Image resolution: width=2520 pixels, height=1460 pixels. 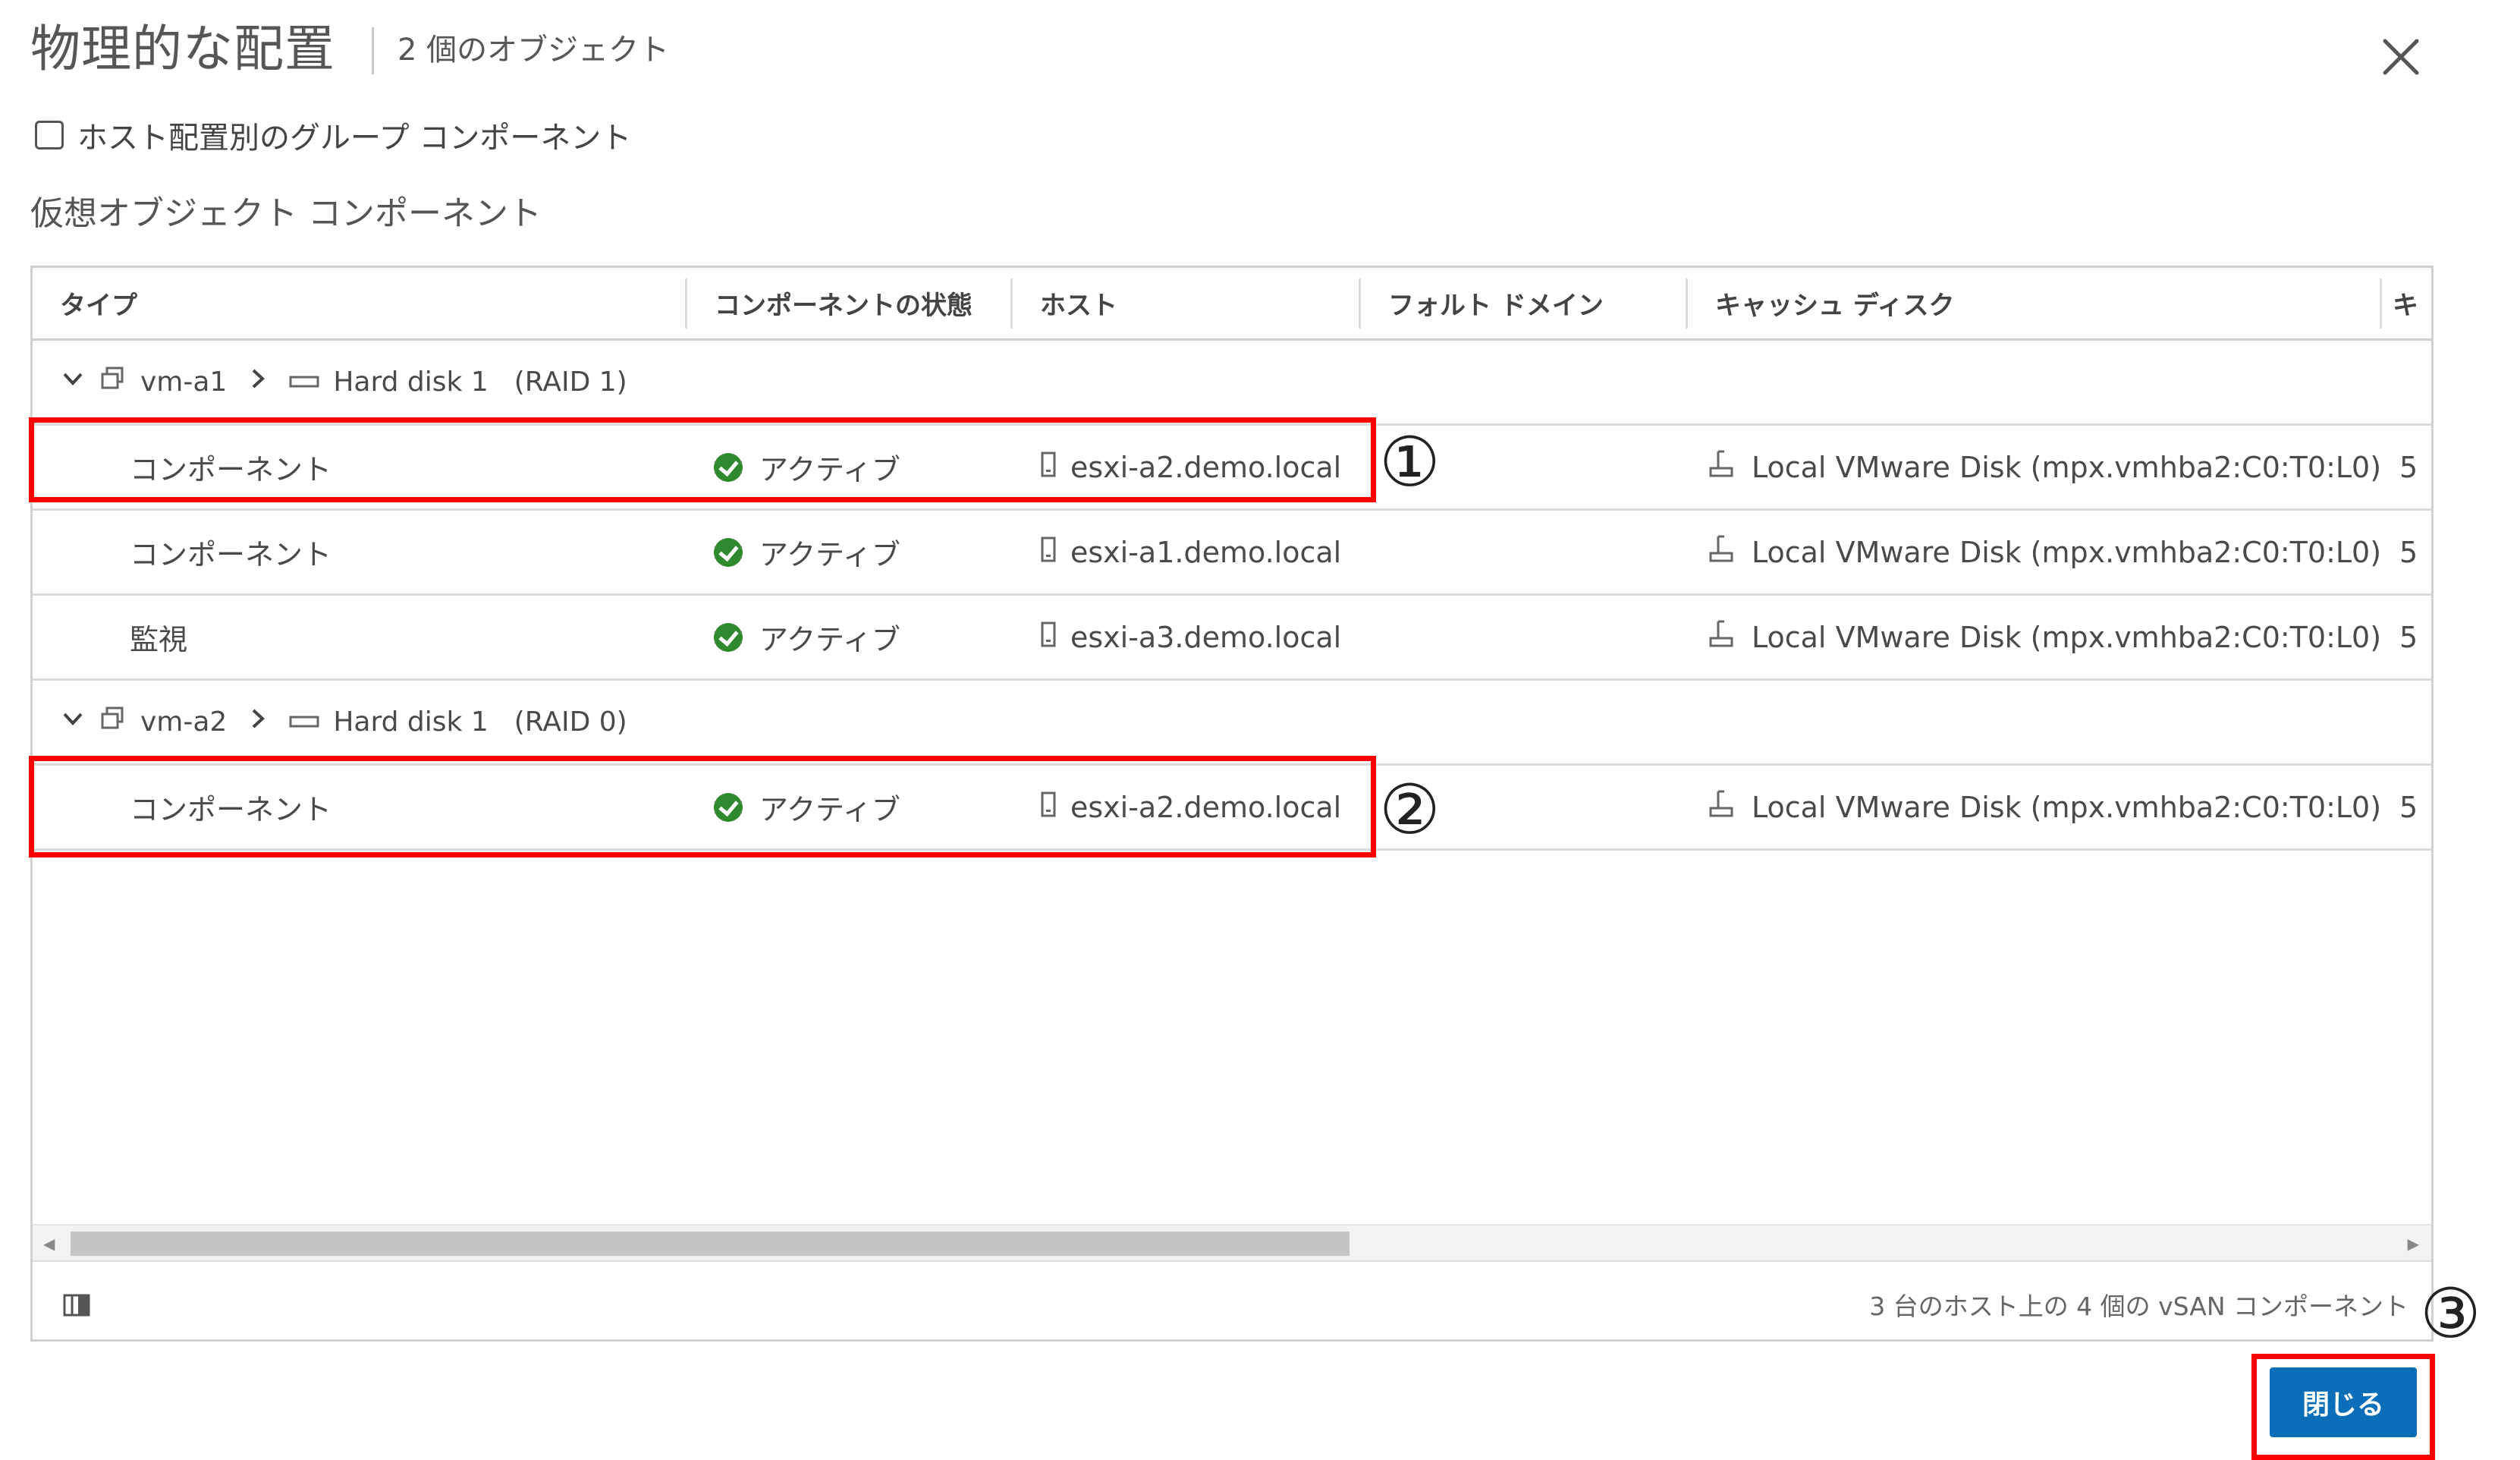 I want to click on column-header-cache-disk: キャッシュ ディスク, so click(x=2034, y=303).